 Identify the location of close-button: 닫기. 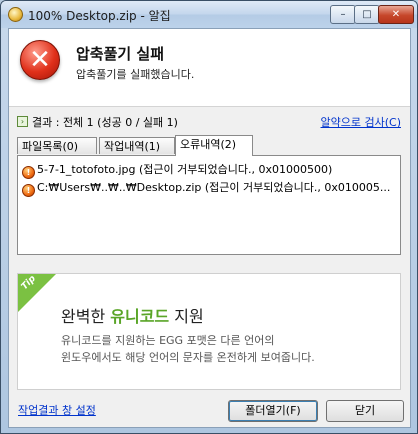
(365, 411).